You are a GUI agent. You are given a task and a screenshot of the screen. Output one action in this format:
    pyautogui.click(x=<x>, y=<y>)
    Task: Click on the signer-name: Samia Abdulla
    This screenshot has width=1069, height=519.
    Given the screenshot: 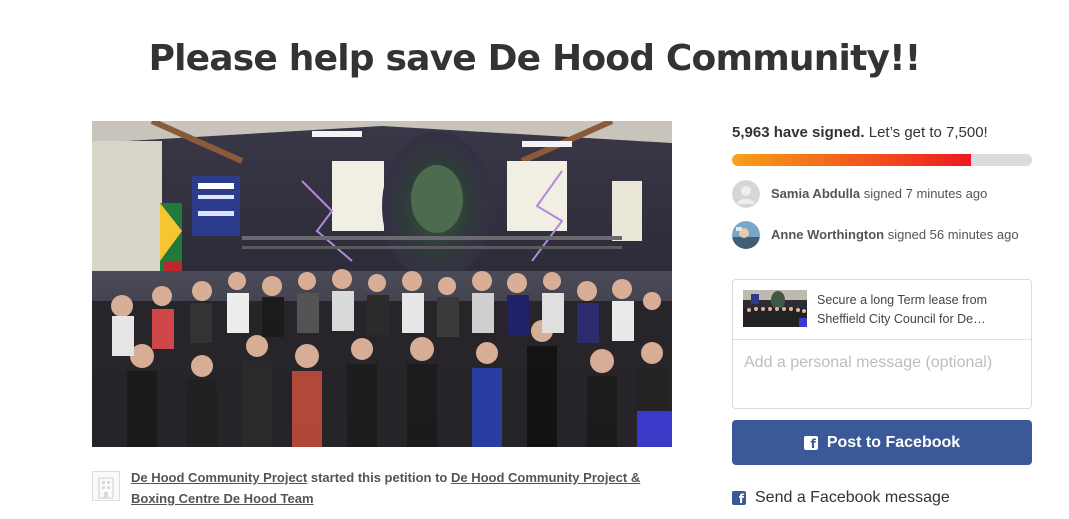 What is the action you would take?
    pyautogui.click(x=816, y=193)
    